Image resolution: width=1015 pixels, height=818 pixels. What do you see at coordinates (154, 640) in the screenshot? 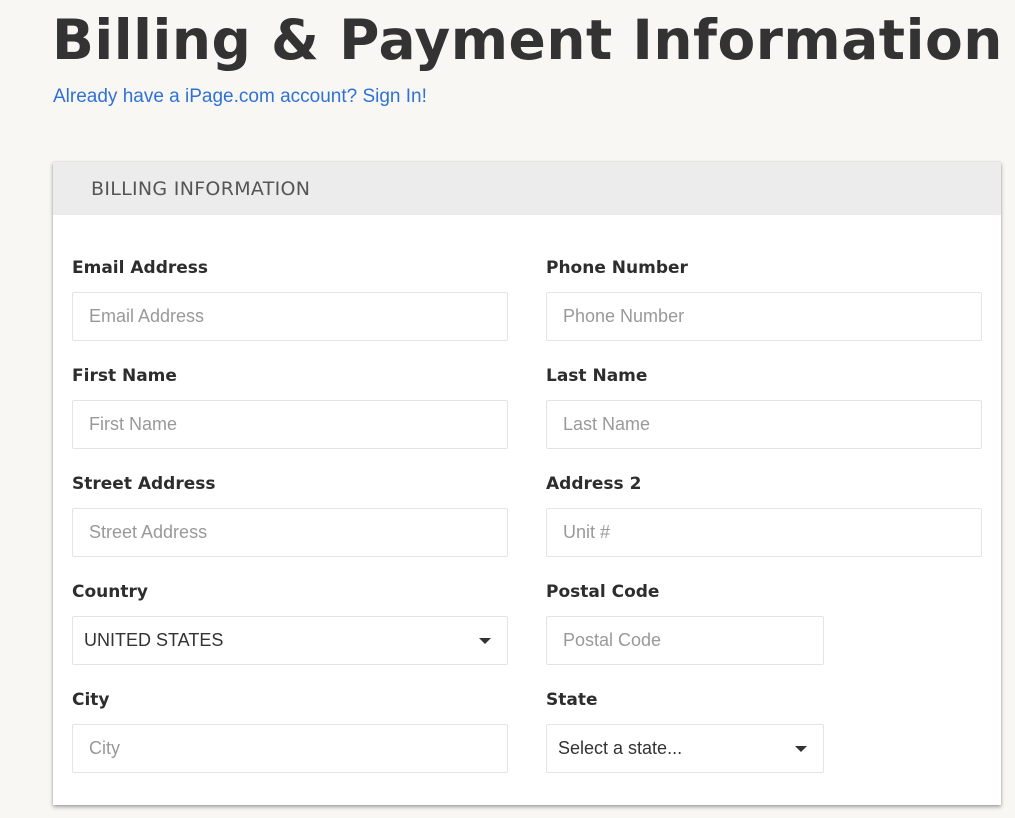
I see `country-selected-value: UNITED STATES` at bounding box center [154, 640].